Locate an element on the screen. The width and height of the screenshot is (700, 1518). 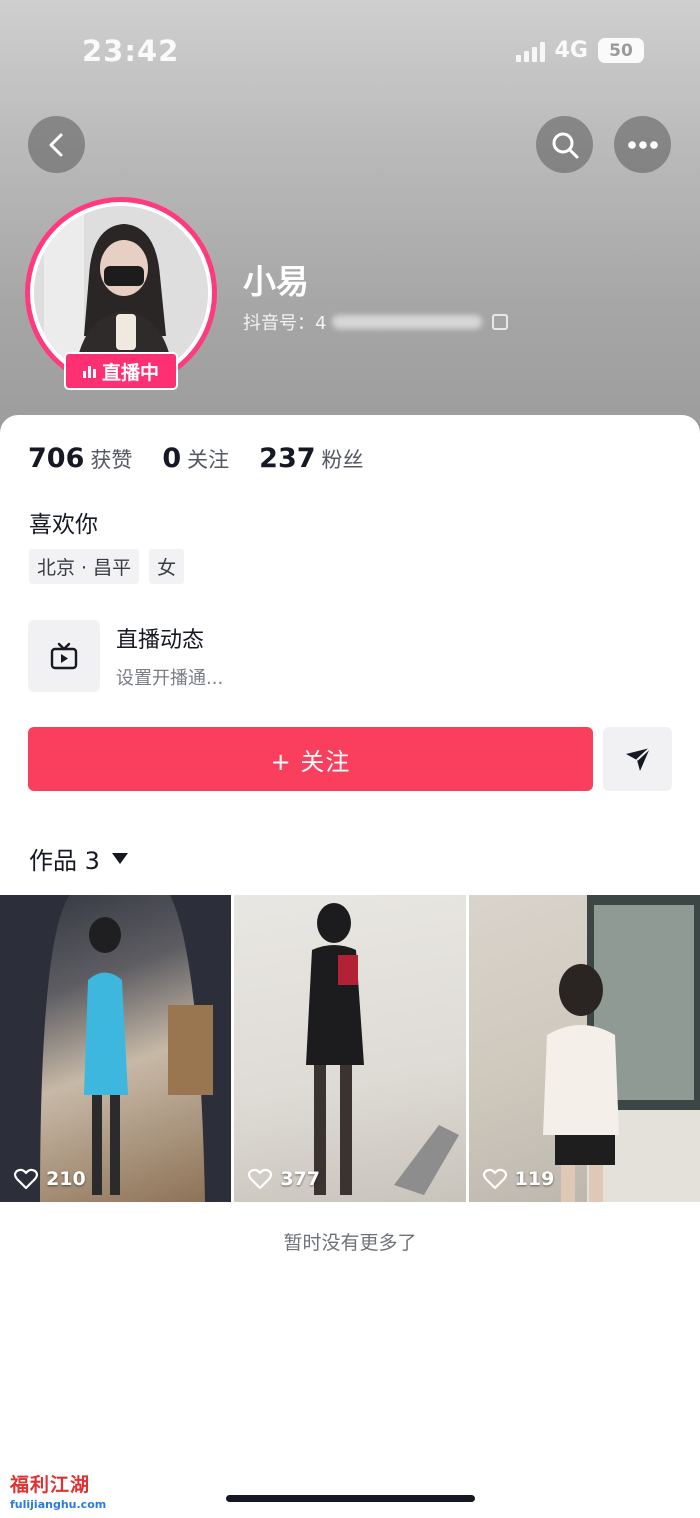
douyin-id: 抖音号：4 is located at coordinates (376, 322).